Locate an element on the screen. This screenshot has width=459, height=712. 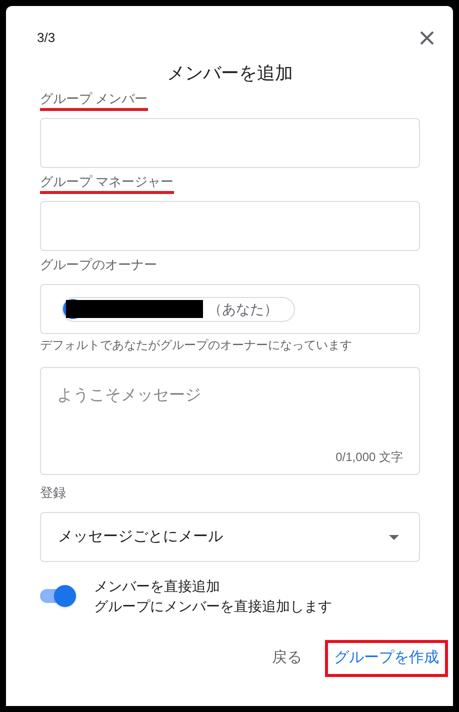
owner-suffix: （あなた） is located at coordinates (243, 309).